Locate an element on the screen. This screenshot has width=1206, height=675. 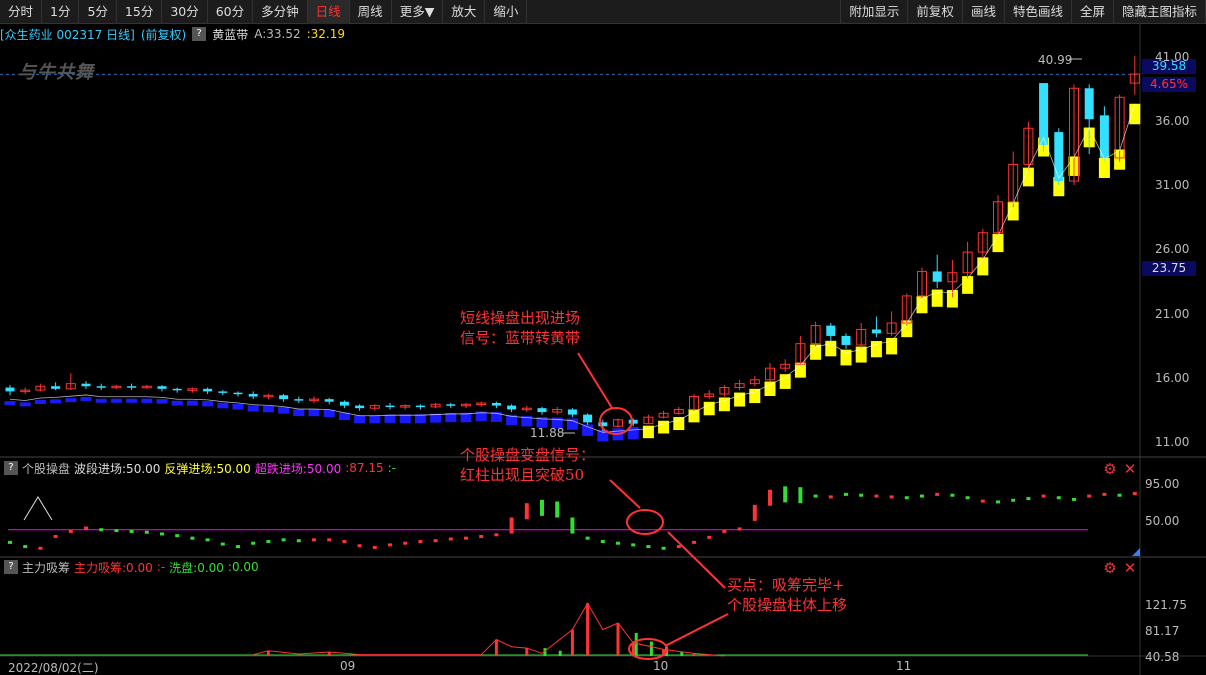
adjust-mode: (前复权) is located at coordinates (163, 34).